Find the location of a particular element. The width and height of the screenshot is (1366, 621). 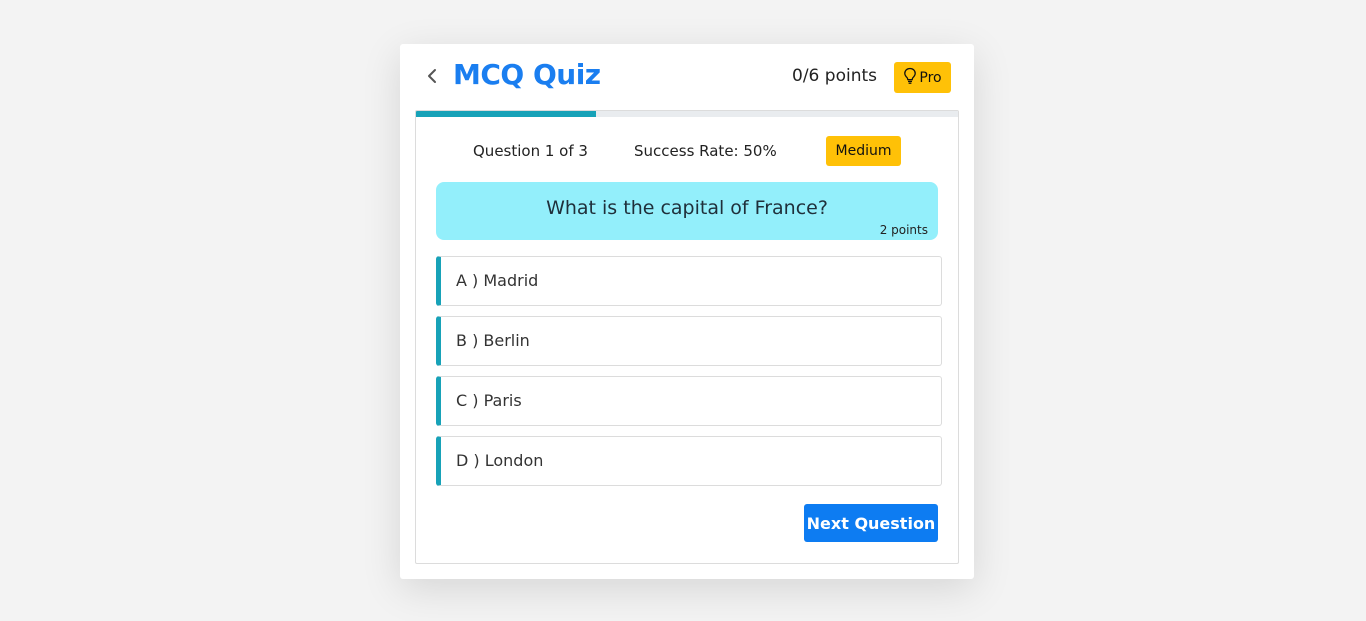

option-a: A ) Madrid is located at coordinates (689, 281).